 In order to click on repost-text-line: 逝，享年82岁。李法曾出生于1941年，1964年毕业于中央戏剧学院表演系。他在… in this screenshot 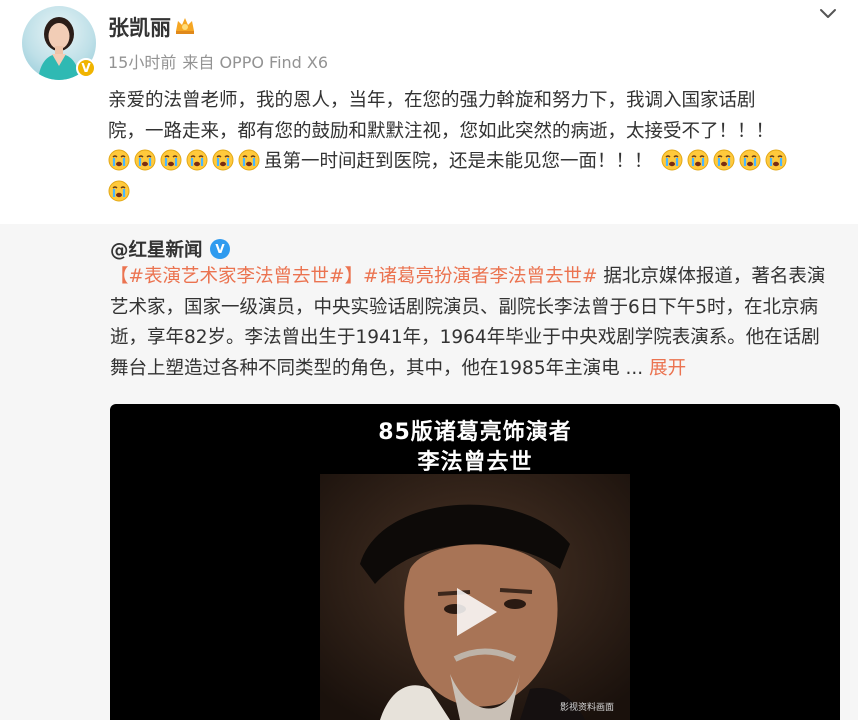, I will do `click(465, 337)`.